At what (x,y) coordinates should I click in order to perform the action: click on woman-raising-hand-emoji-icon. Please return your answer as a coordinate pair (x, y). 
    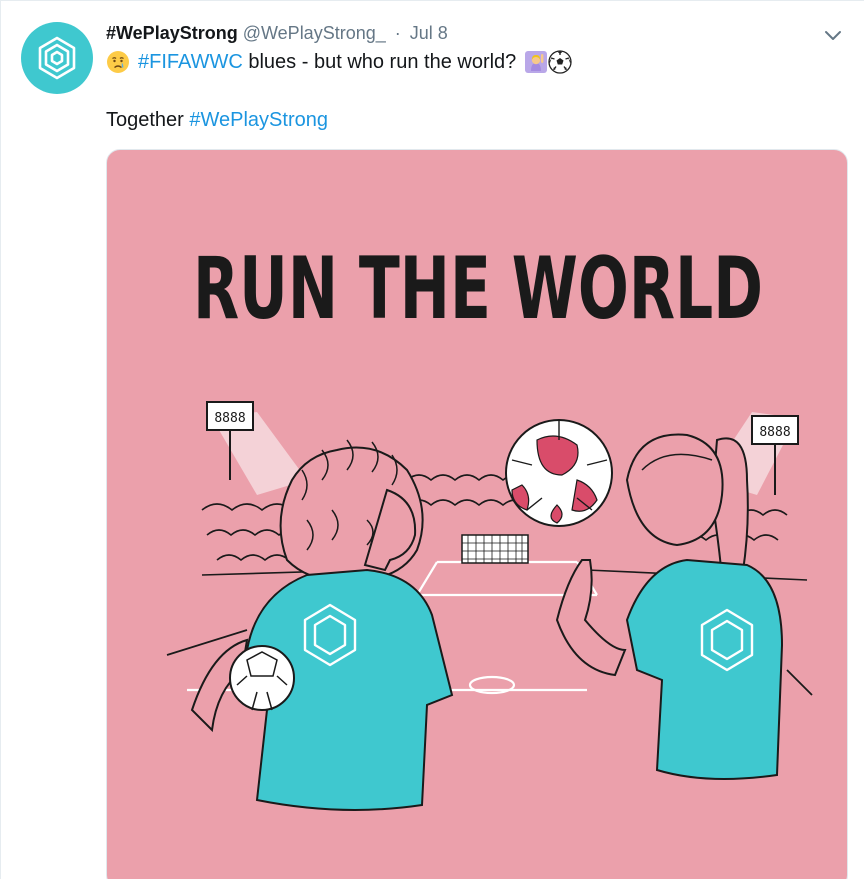
    Looking at the image, I should click on (536, 62).